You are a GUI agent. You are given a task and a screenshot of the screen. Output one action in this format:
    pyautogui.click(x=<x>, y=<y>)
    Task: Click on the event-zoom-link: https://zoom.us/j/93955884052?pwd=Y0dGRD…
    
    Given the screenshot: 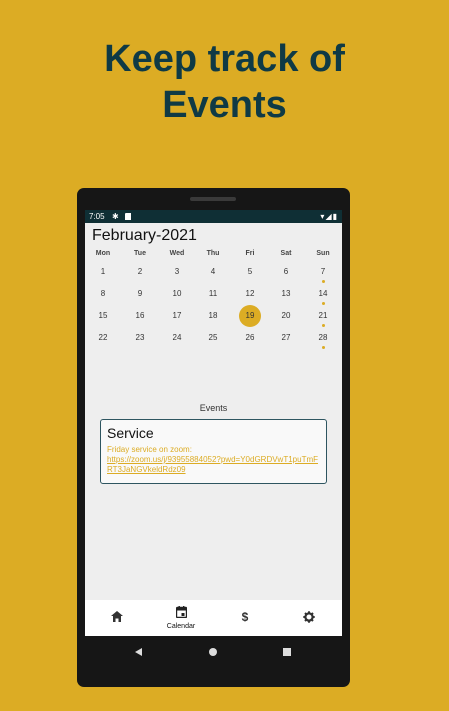 What is the action you would take?
    pyautogui.click(x=213, y=465)
    